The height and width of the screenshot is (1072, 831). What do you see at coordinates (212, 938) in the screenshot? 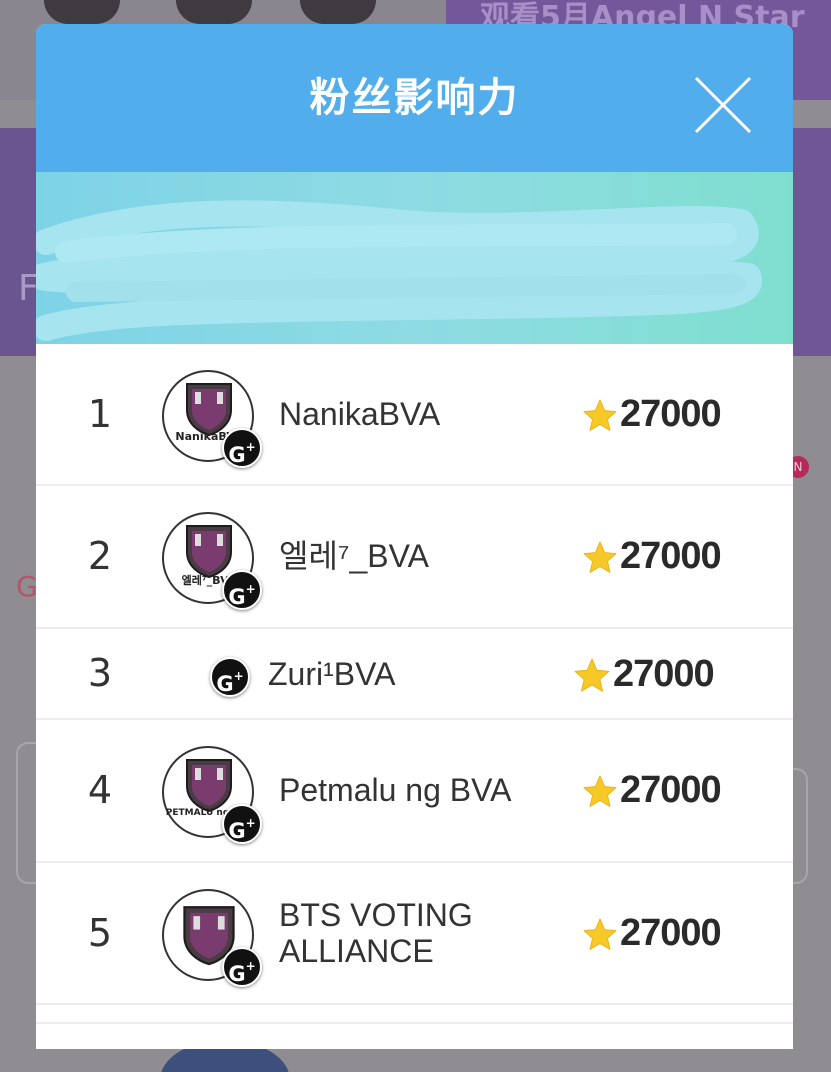
I see `avatar: G+` at bounding box center [212, 938].